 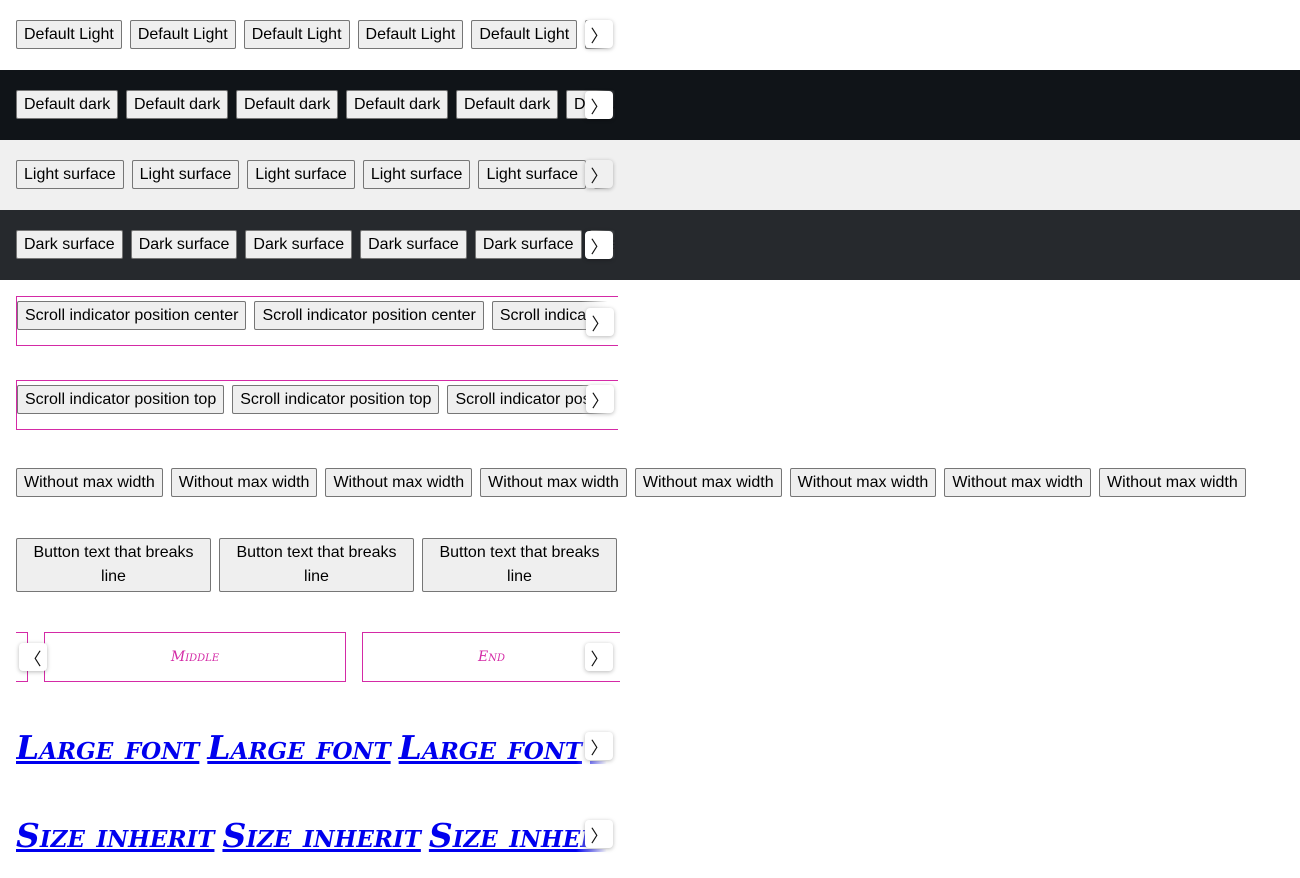 I want to click on scroll-previous-button: 〈, so click(x=33, y=657).